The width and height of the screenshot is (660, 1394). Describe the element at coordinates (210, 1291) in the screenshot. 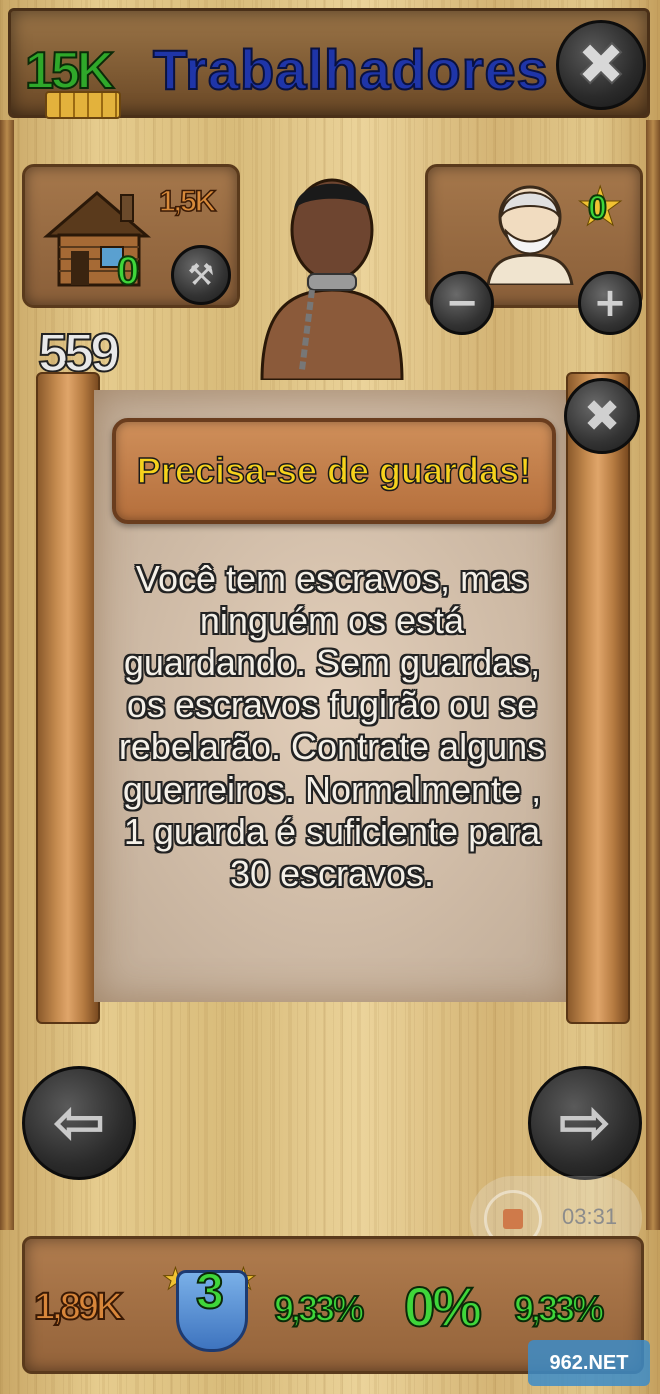

I see `level-stat: 3` at that location.